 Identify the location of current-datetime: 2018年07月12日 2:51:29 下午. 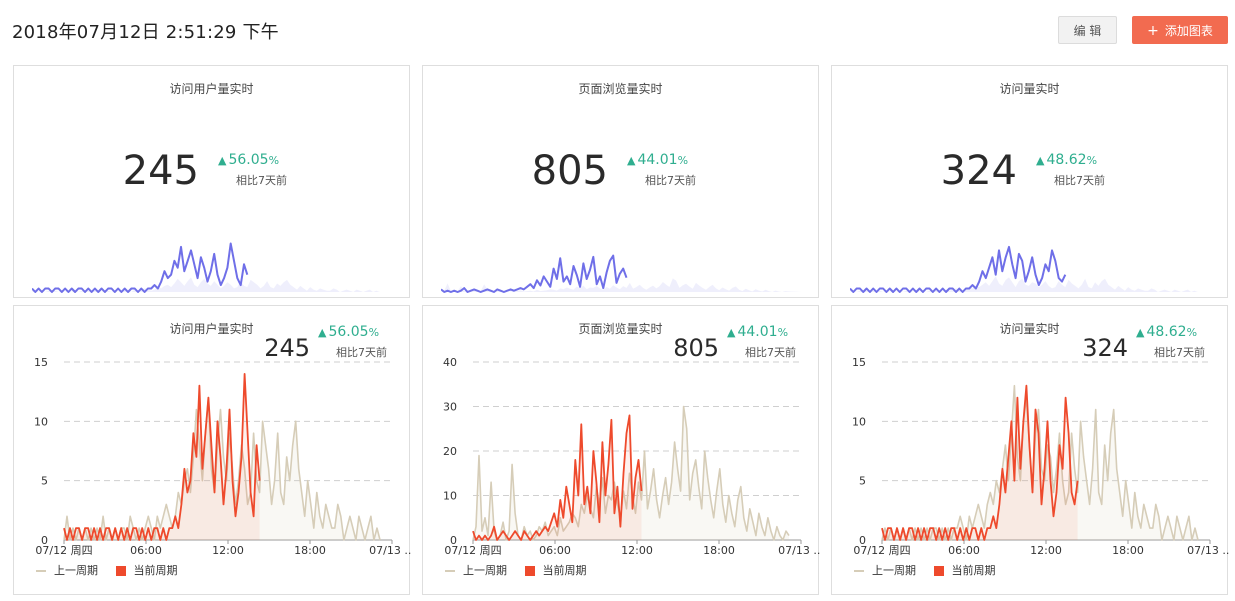
(145, 32).